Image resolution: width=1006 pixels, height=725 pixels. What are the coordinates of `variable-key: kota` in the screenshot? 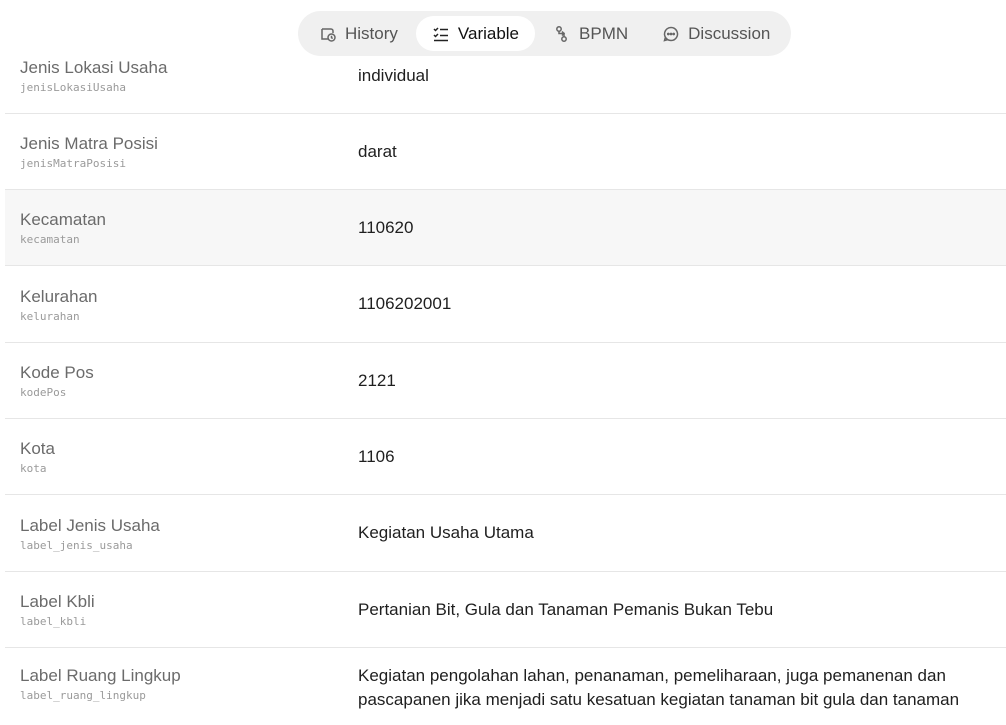 It's located at (33, 468).